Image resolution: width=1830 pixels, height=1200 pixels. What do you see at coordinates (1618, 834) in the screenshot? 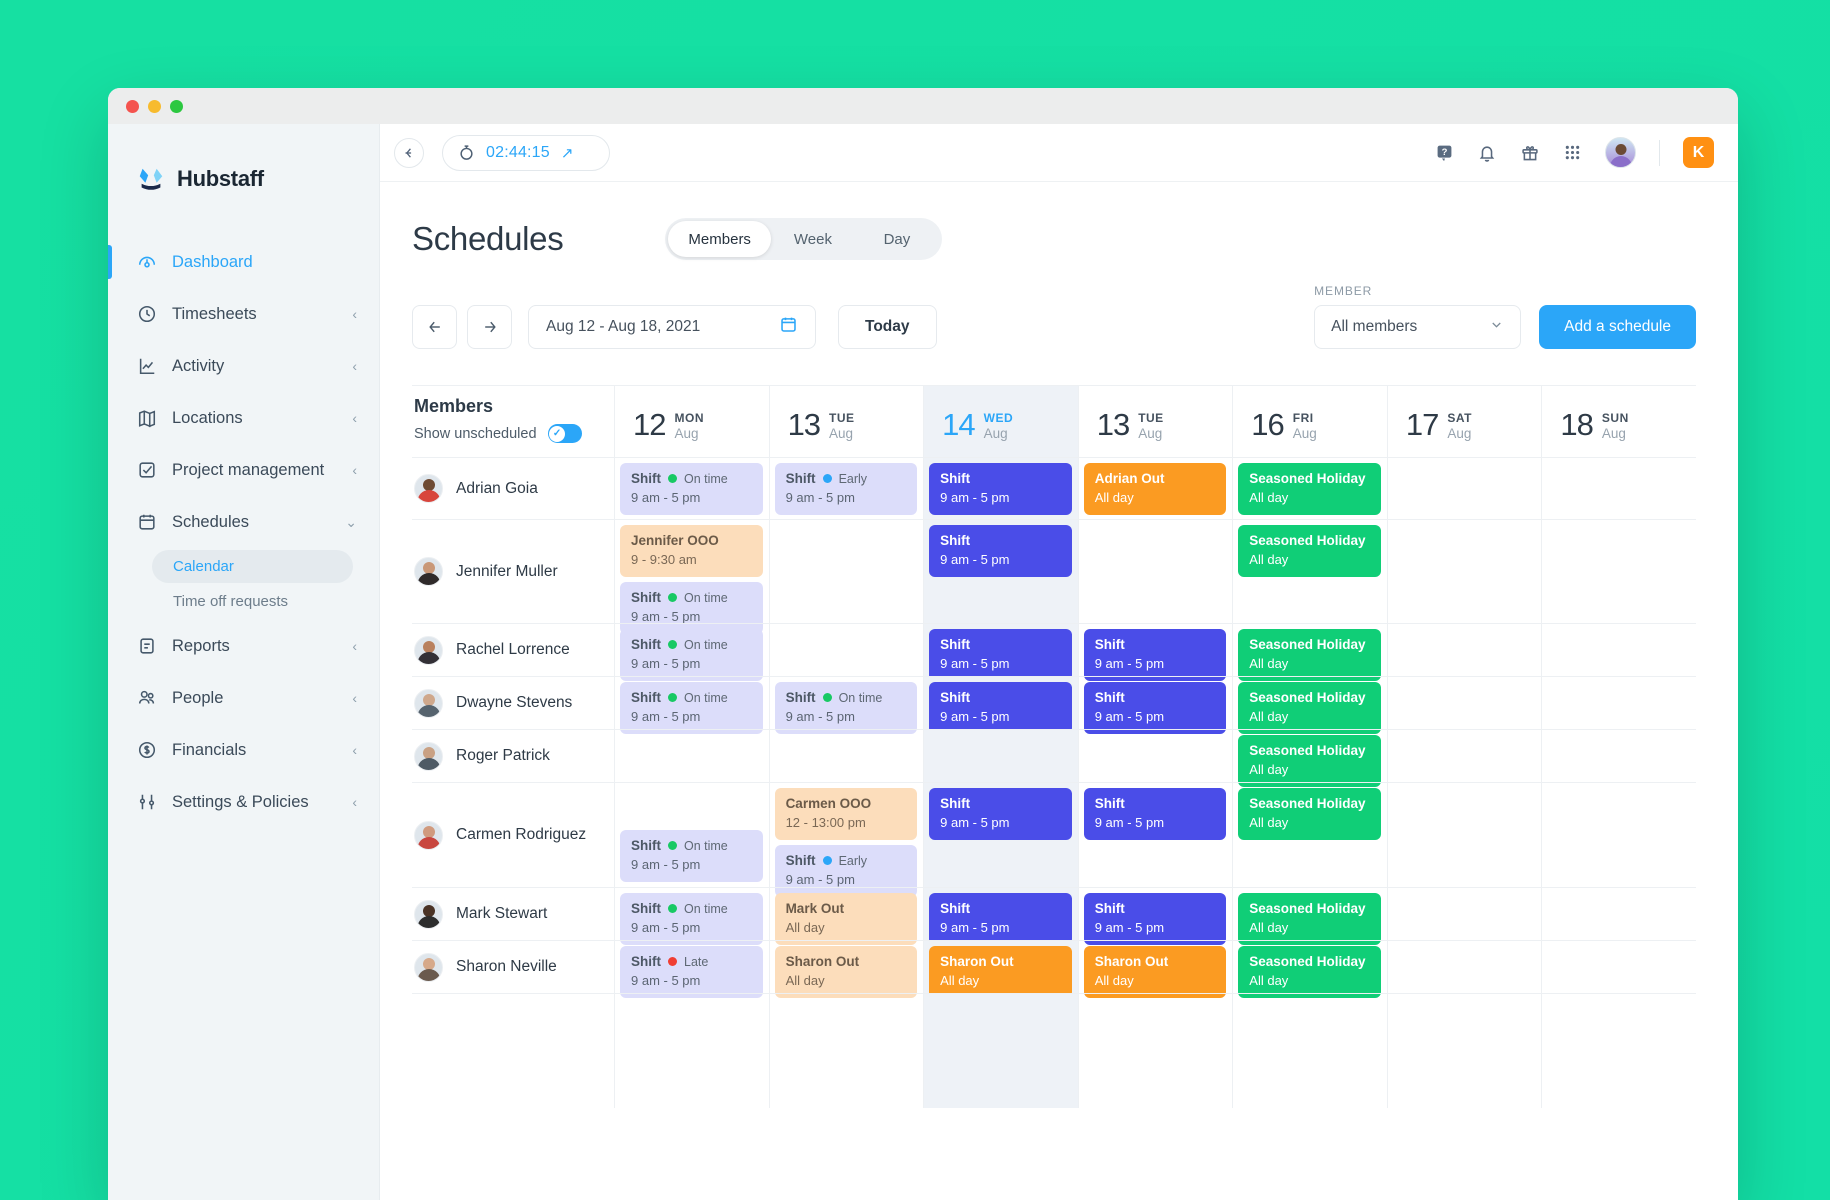
I see `schedule-cell-r5-c6` at bounding box center [1618, 834].